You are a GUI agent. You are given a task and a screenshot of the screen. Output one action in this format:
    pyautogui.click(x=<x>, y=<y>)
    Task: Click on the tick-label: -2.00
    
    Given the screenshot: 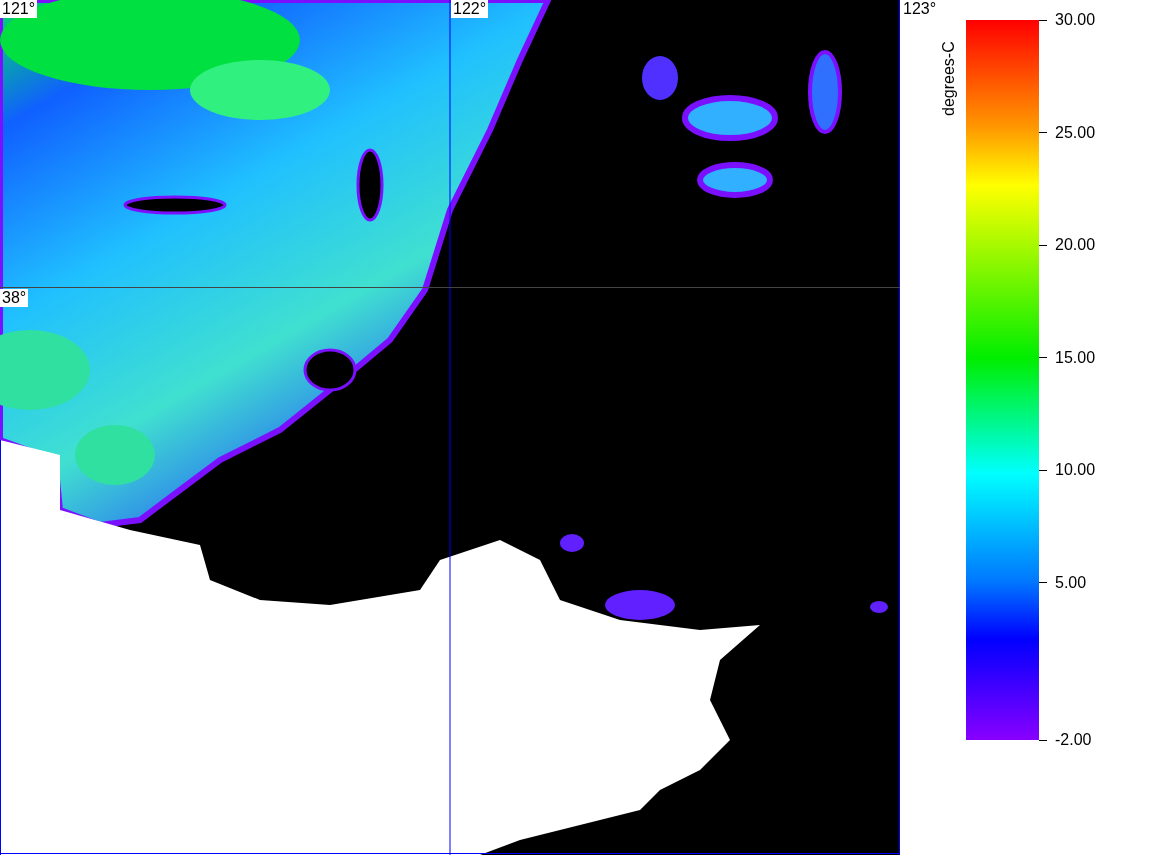 What is the action you would take?
    pyautogui.click(x=1073, y=740)
    